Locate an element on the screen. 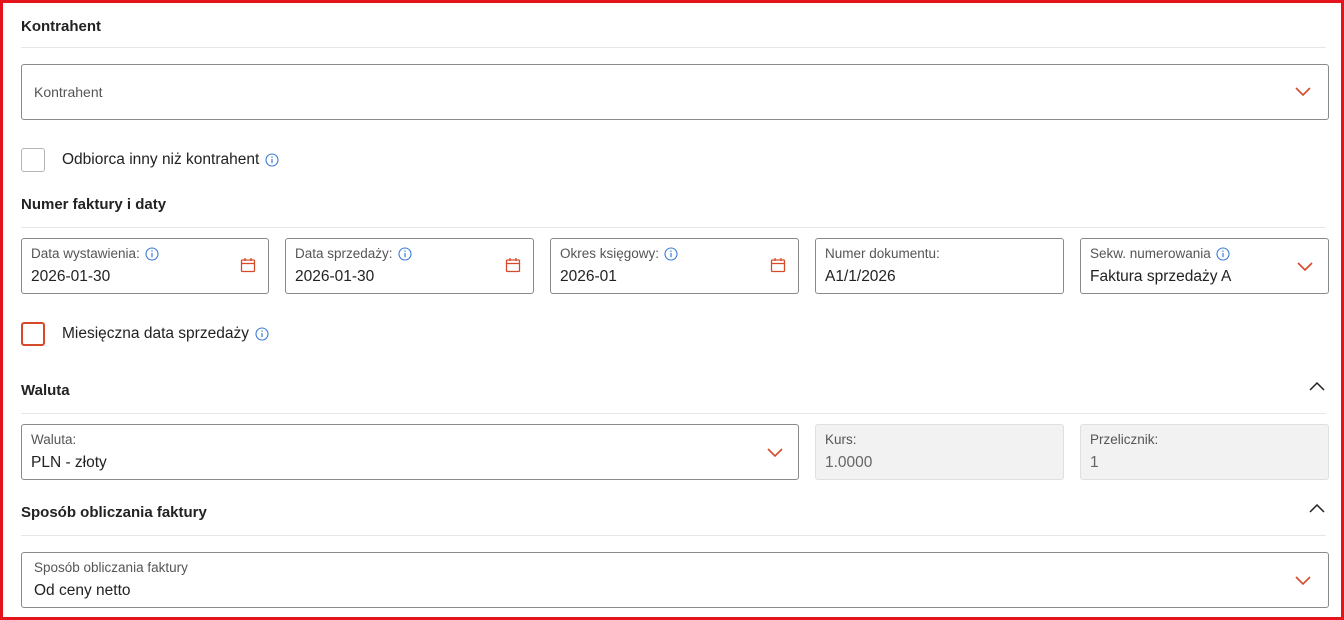 The image size is (1344, 620). document-number-field: Numer dokumentu: A1/1/2026 is located at coordinates (939, 266).